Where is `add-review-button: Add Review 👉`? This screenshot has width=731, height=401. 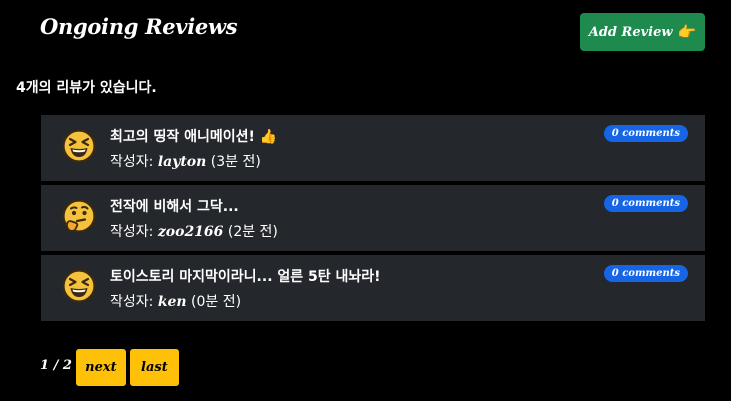
add-review-button: Add Review 👉 is located at coordinates (642, 32).